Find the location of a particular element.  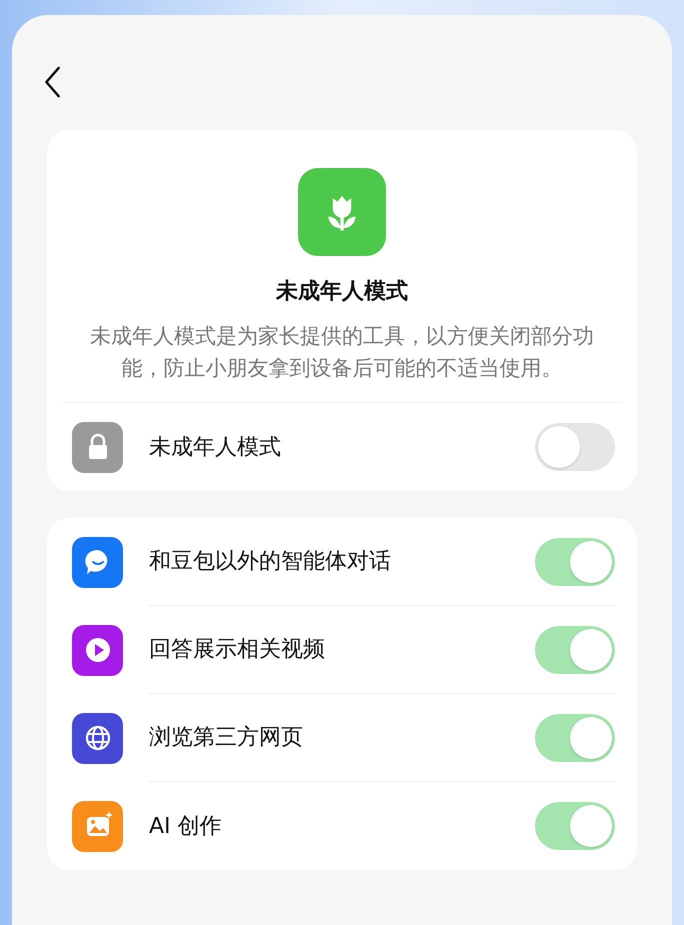

setting-label: 浏览第三方网页 is located at coordinates (226, 738).